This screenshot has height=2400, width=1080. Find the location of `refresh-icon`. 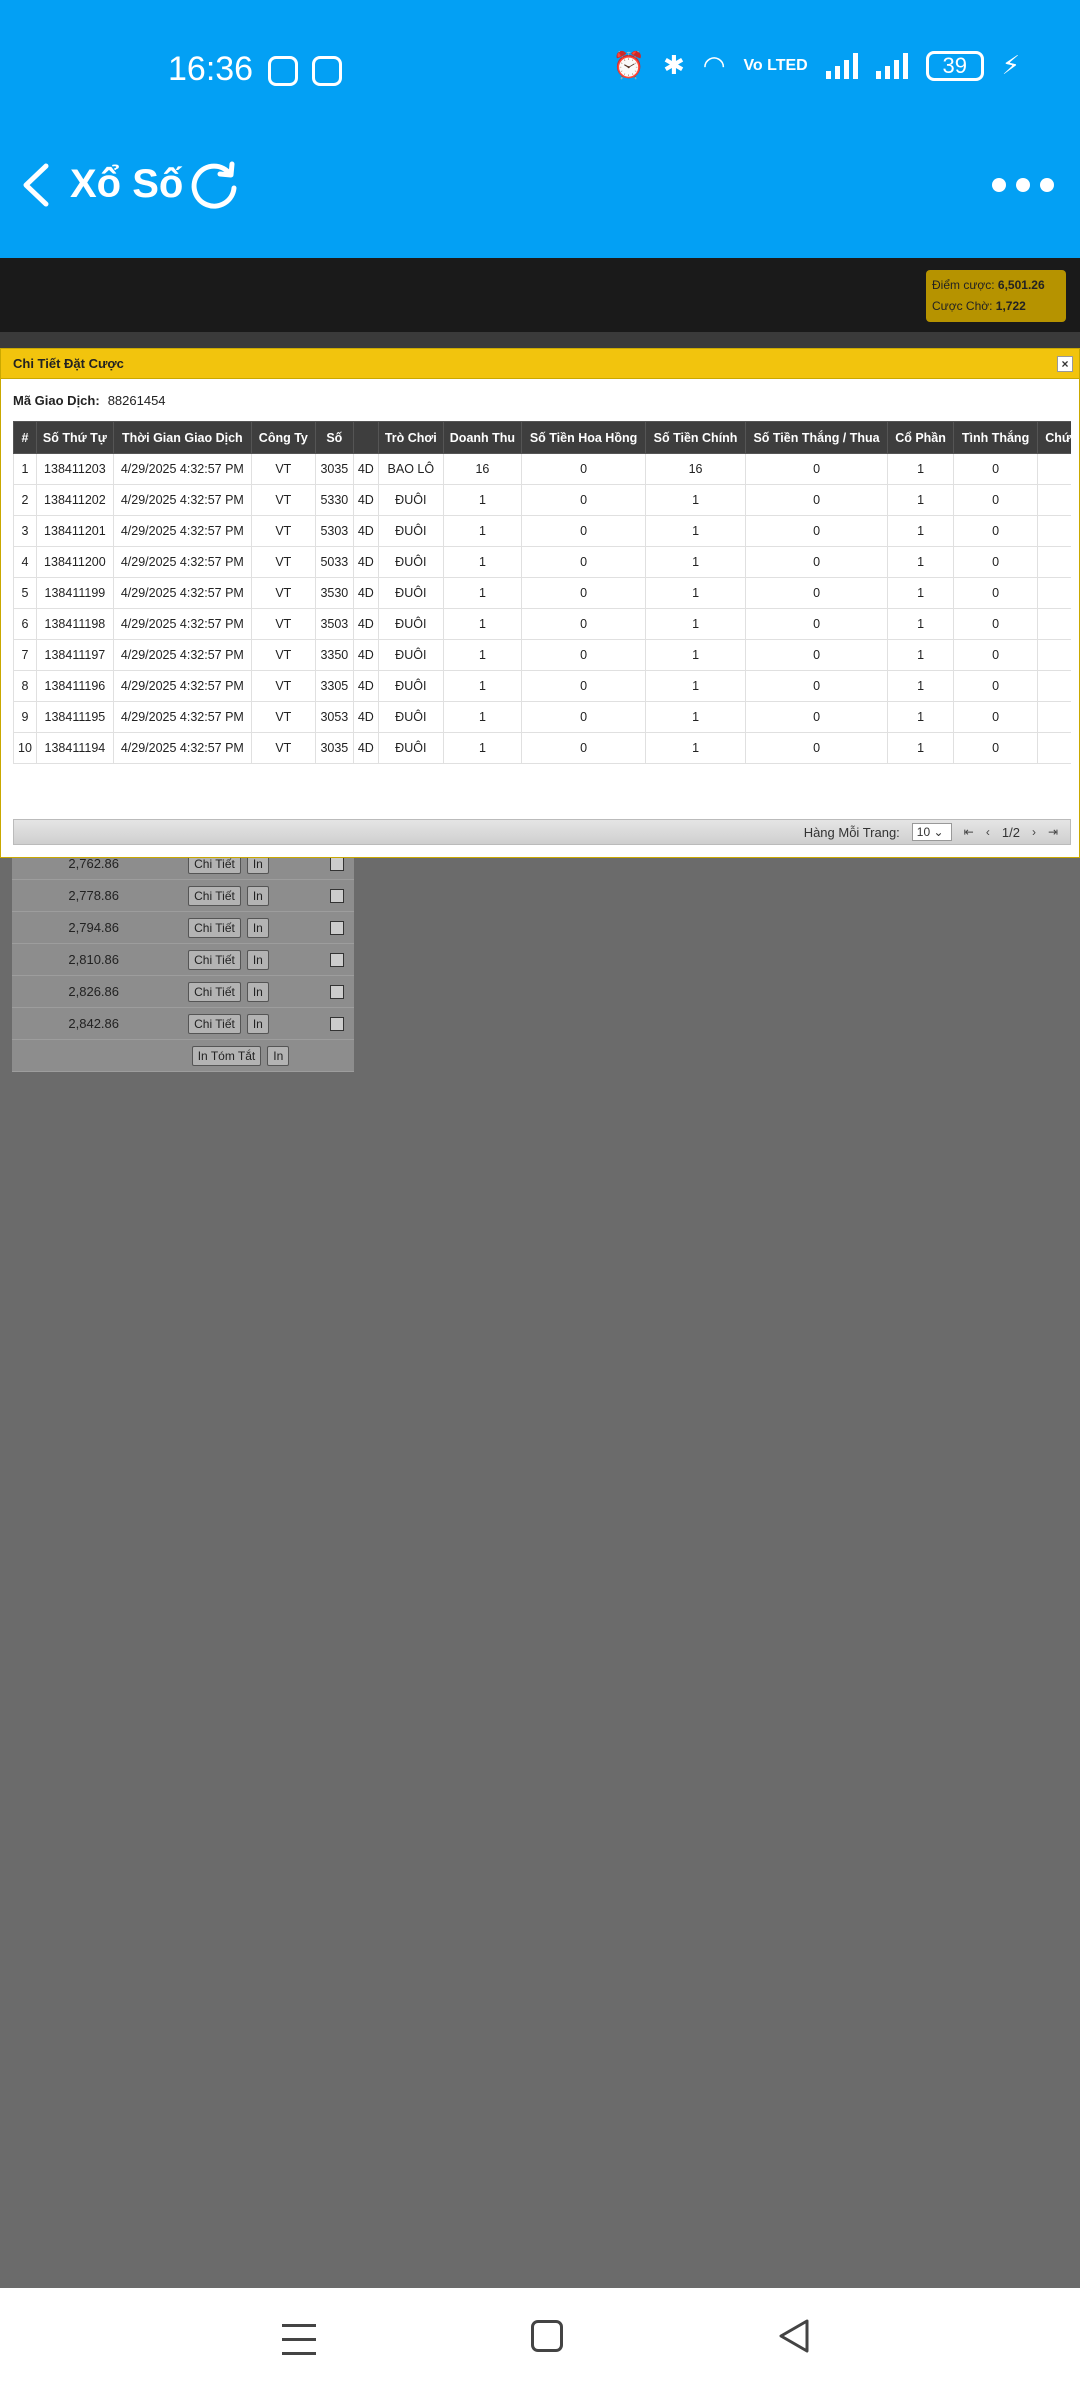

refresh-icon is located at coordinates (214, 186).